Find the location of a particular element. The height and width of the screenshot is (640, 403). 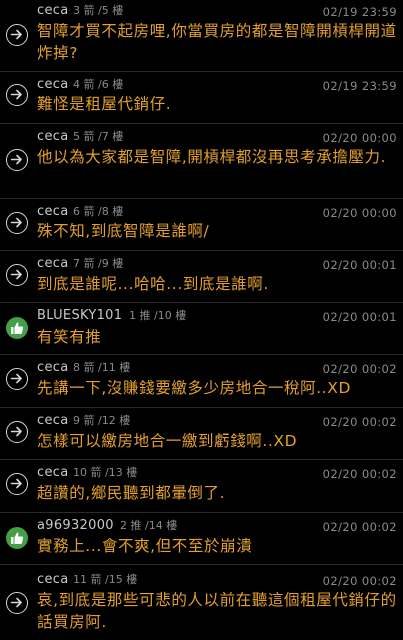

comment-text: 有笑有推 is located at coordinates (69, 337).